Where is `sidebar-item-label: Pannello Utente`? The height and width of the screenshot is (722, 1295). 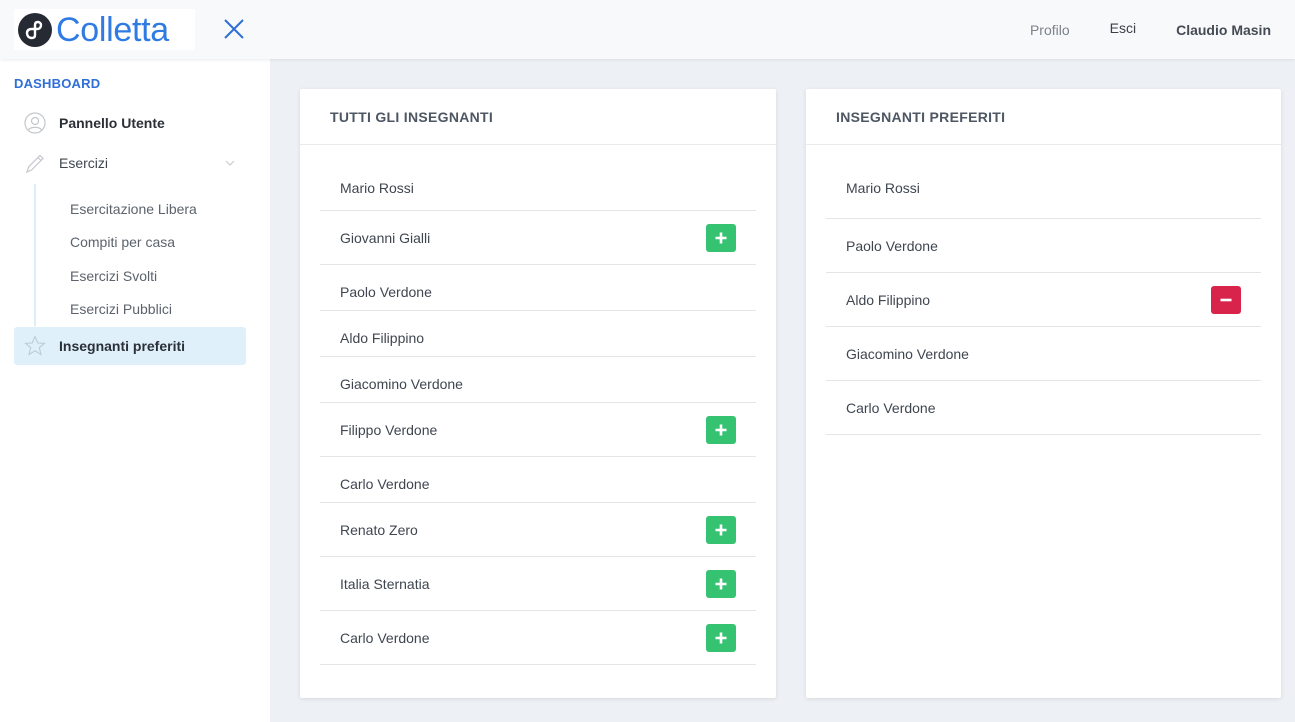
sidebar-item-label: Pannello Utente is located at coordinates (112, 123).